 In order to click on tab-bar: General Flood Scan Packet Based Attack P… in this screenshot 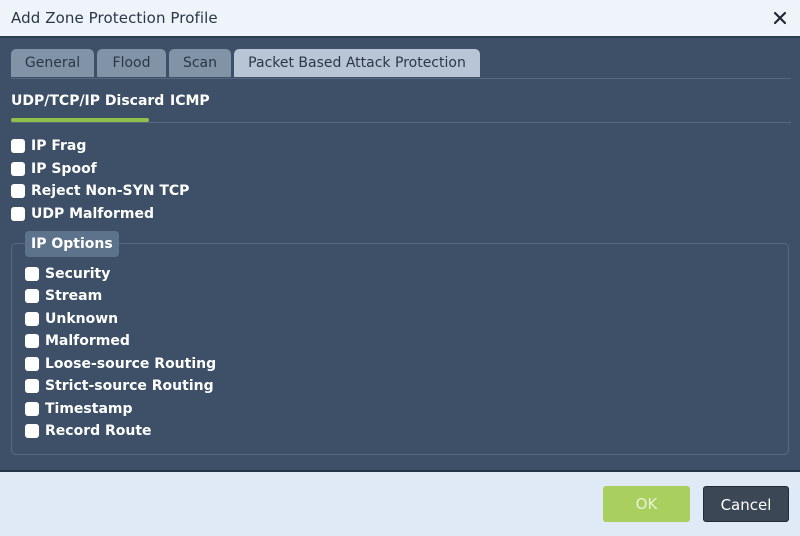, I will do `click(401, 64)`.